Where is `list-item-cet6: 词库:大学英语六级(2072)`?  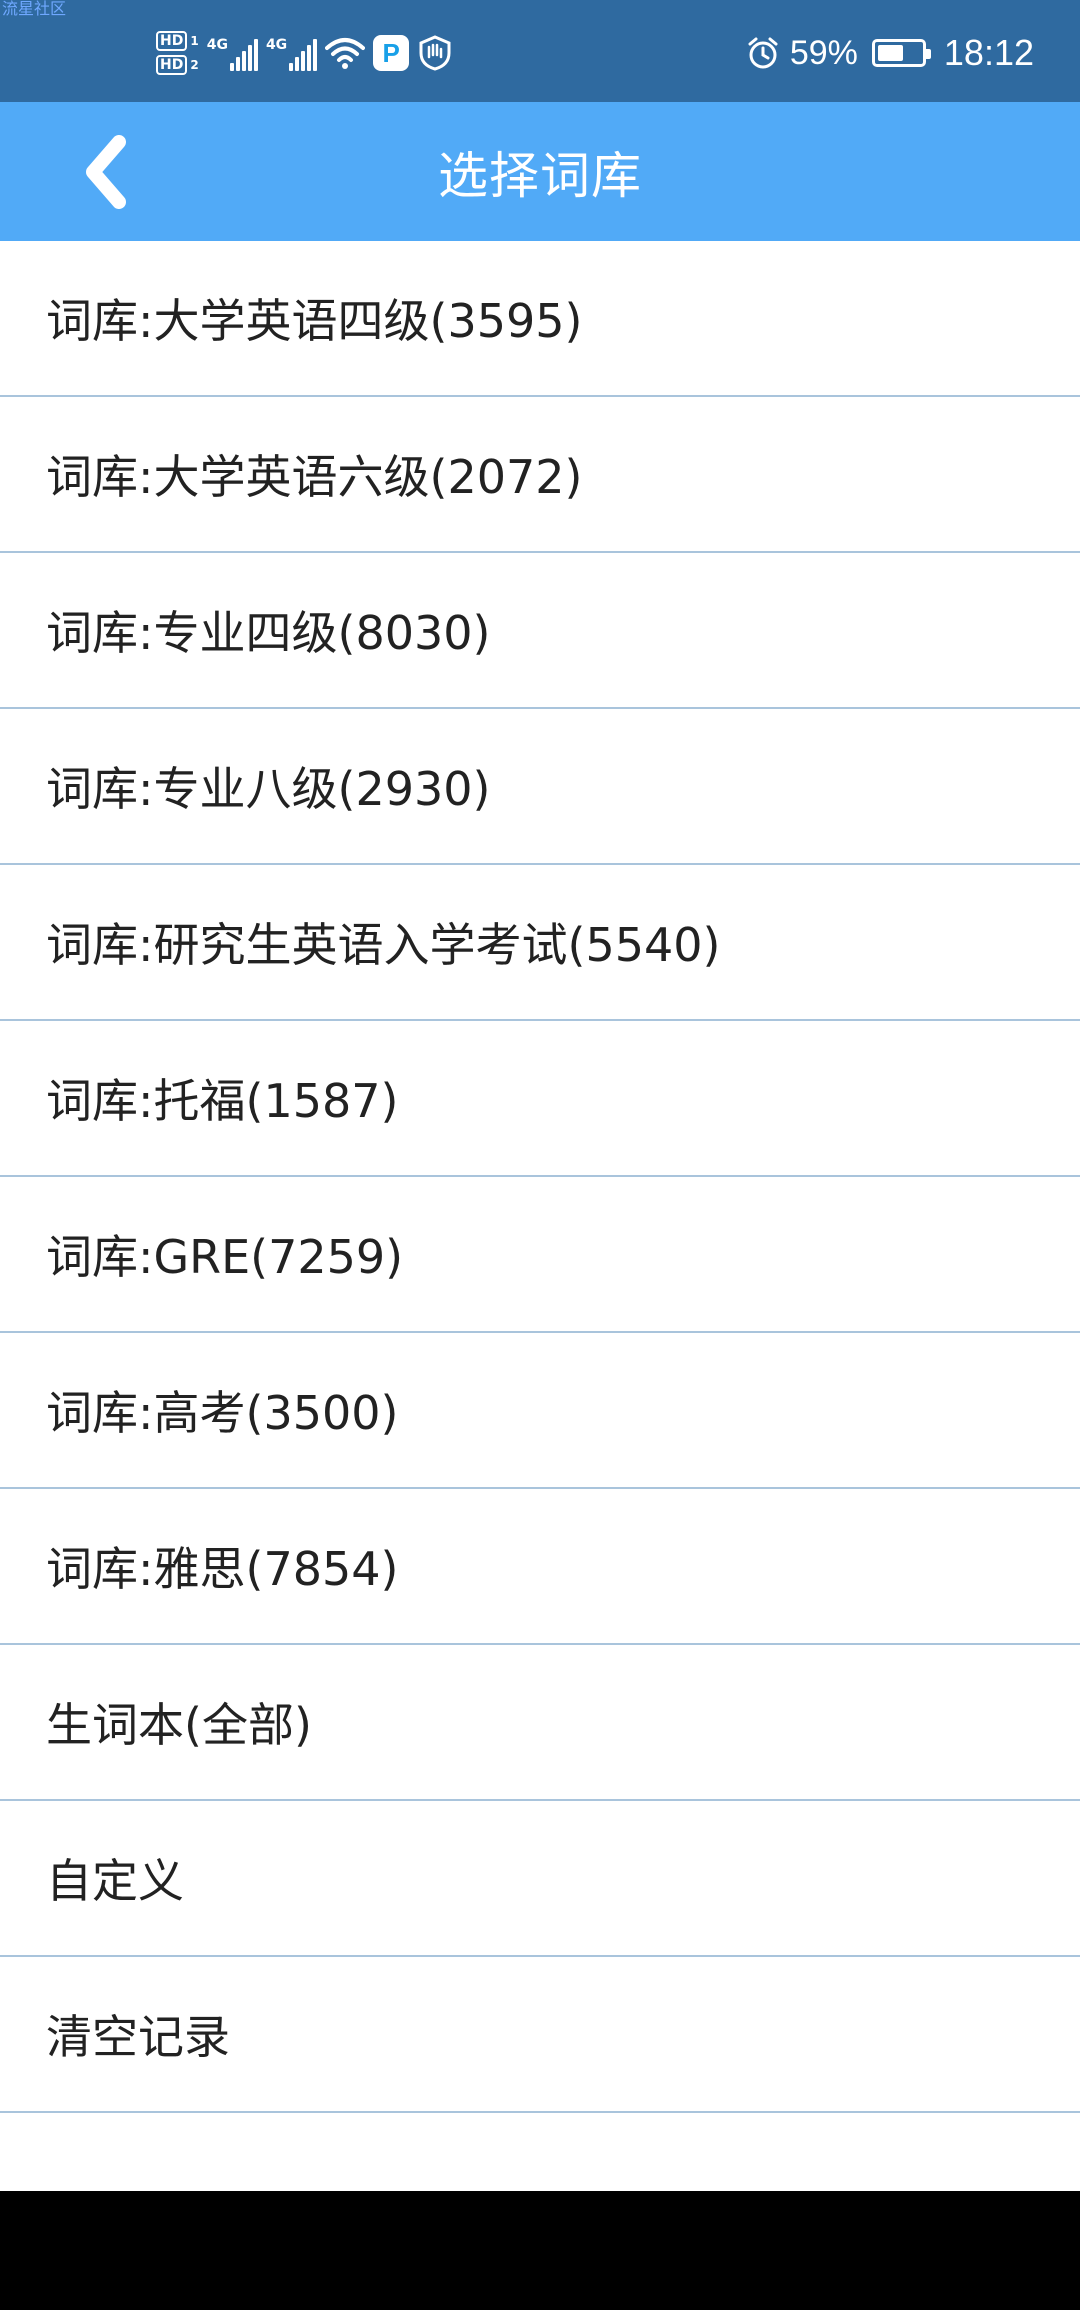
list-item-cet6: 词库:大学英语六级(2072) is located at coordinates (540, 475).